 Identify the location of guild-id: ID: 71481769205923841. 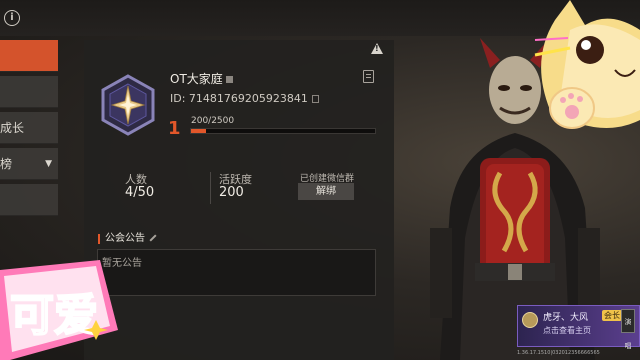
(244, 98).